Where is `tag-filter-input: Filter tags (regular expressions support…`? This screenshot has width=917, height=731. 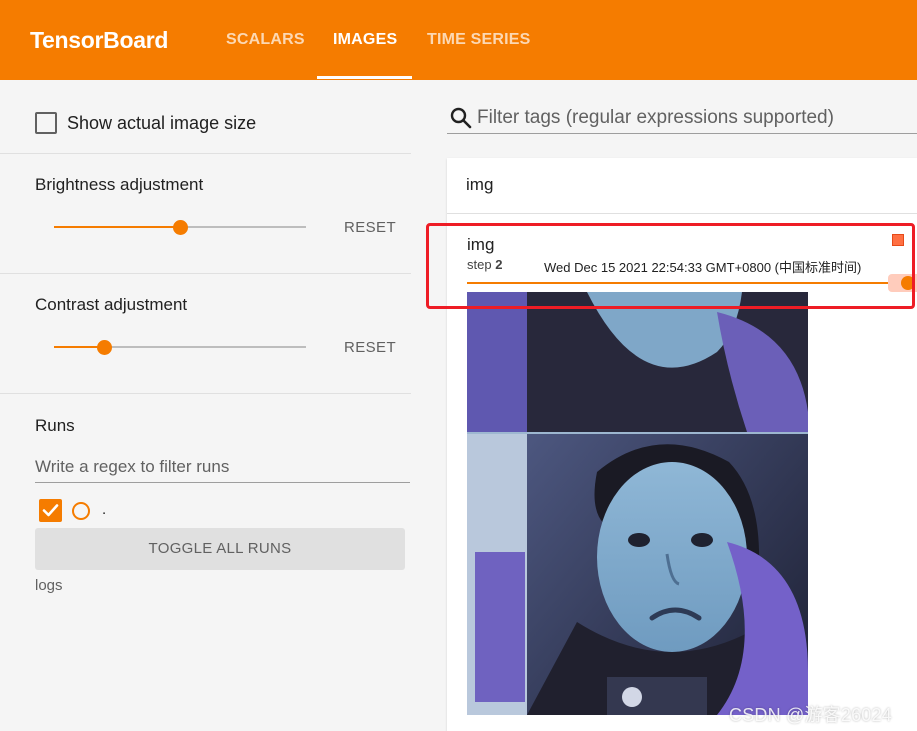 tag-filter-input: Filter tags (regular expressions support… is located at coordinates (655, 118).